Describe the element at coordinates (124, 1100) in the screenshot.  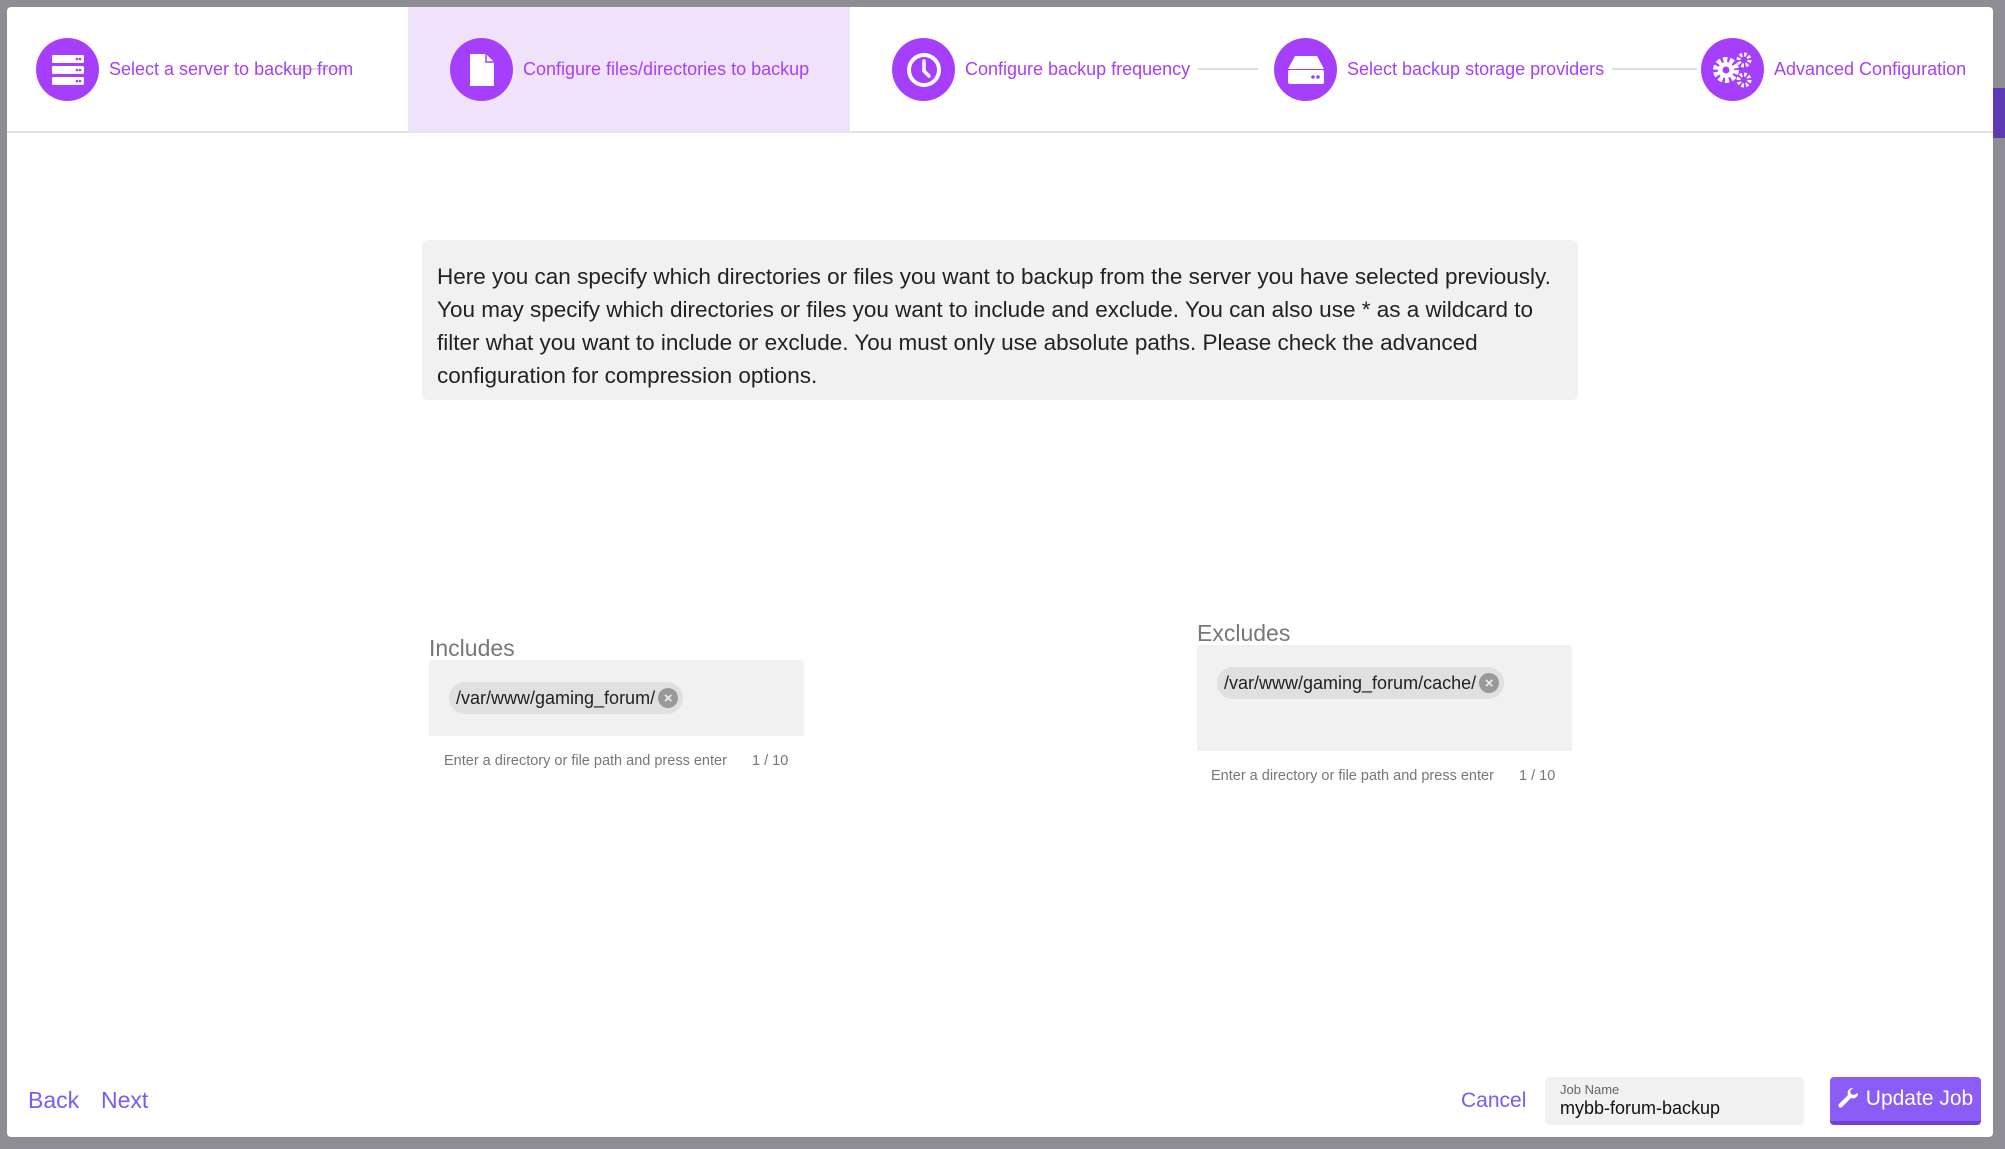
I see `next-button: Next` at that location.